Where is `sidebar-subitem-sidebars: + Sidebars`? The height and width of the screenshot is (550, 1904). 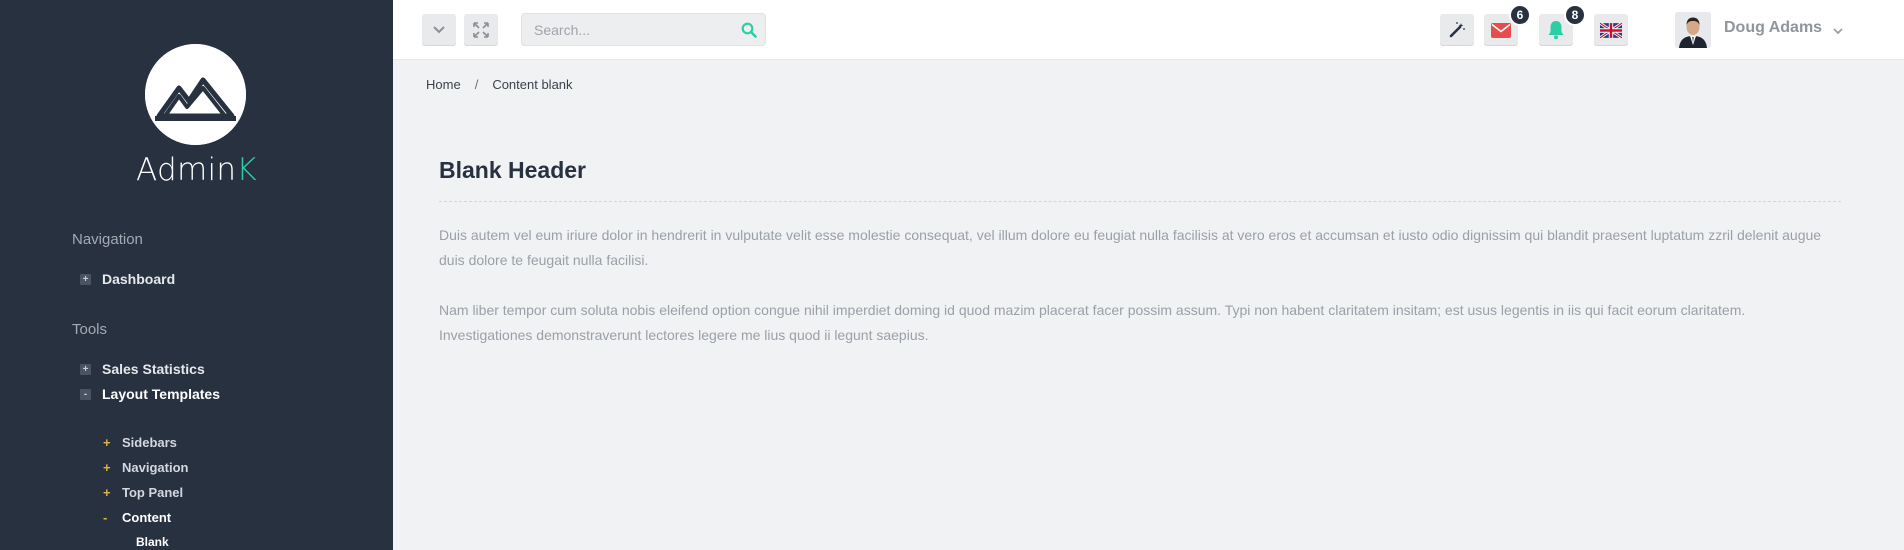
sidebar-subitem-sidebars: + Sidebars is located at coordinates (140, 442).